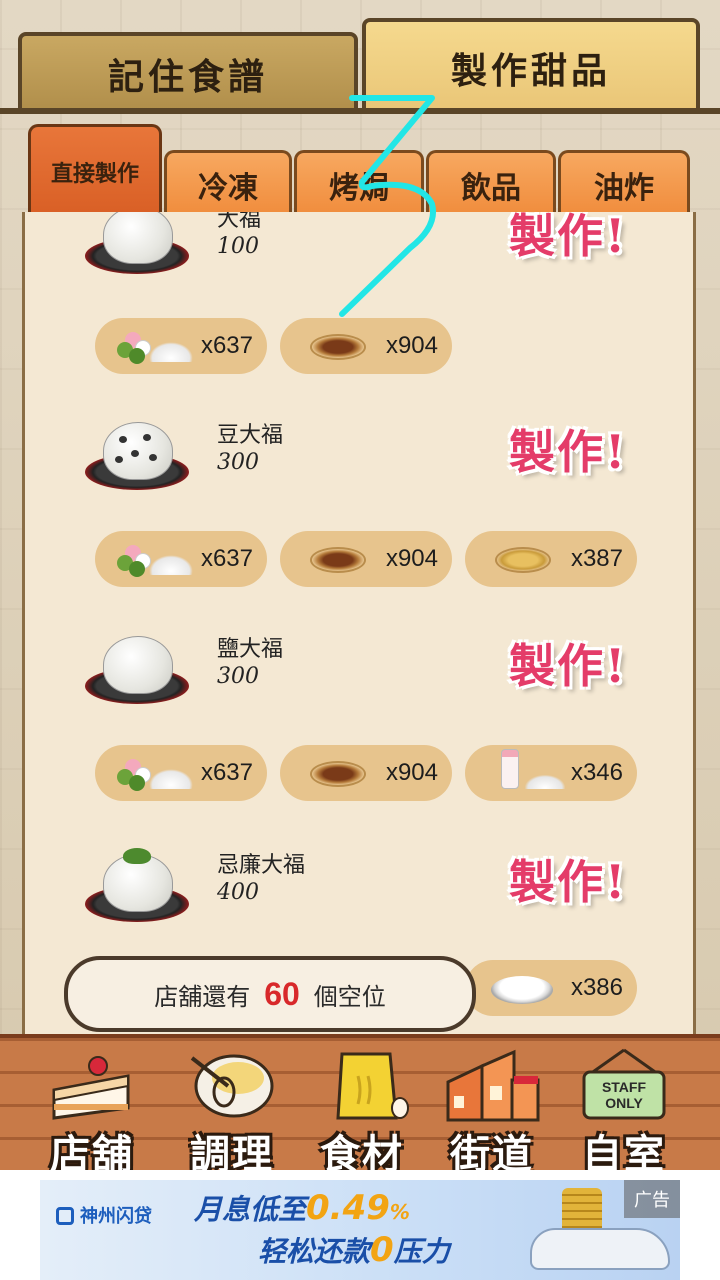  What do you see at coordinates (250, 649) in the screenshot?
I see `recipe-name: 鹽大福` at bounding box center [250, 649].